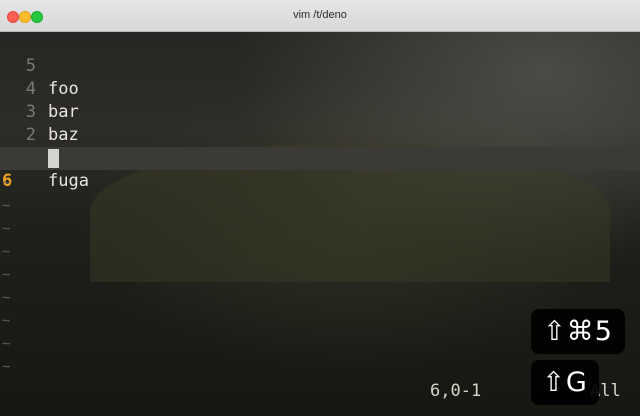  I want to click on window-title: vim /t/deno, so click(320, 15).